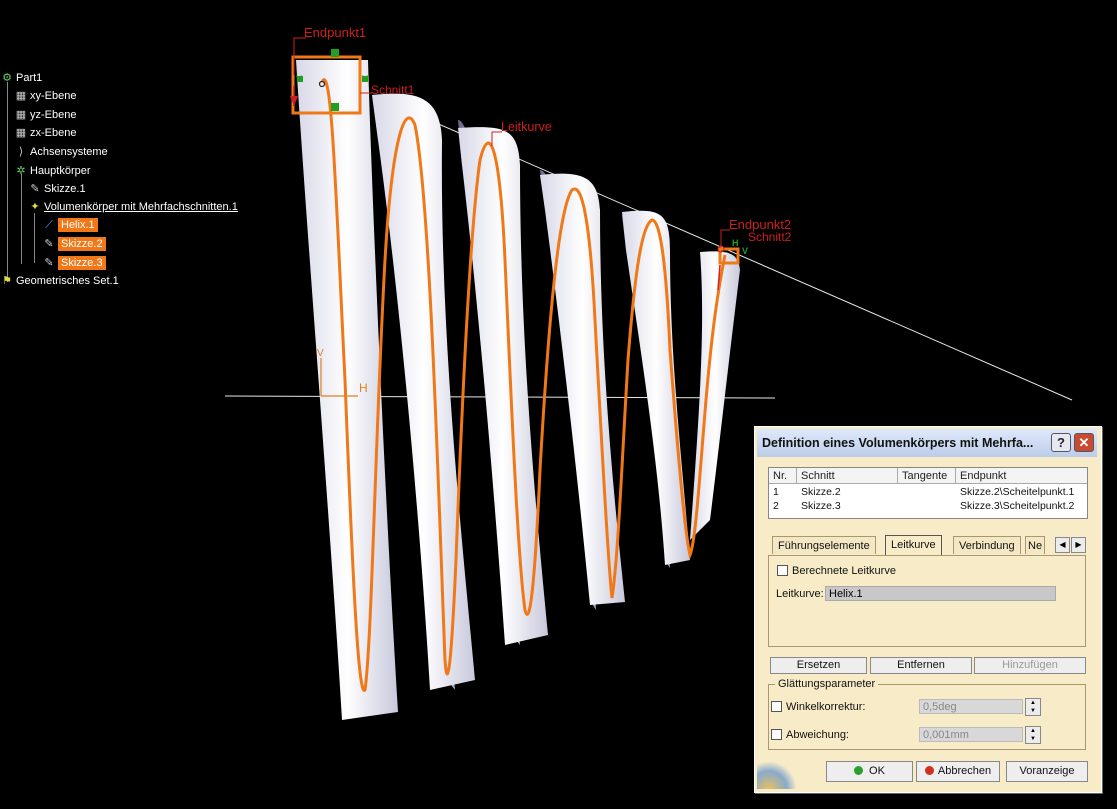 The image size is (1117, 809). I want to click on section2-h-label: H, so click(735, 243).